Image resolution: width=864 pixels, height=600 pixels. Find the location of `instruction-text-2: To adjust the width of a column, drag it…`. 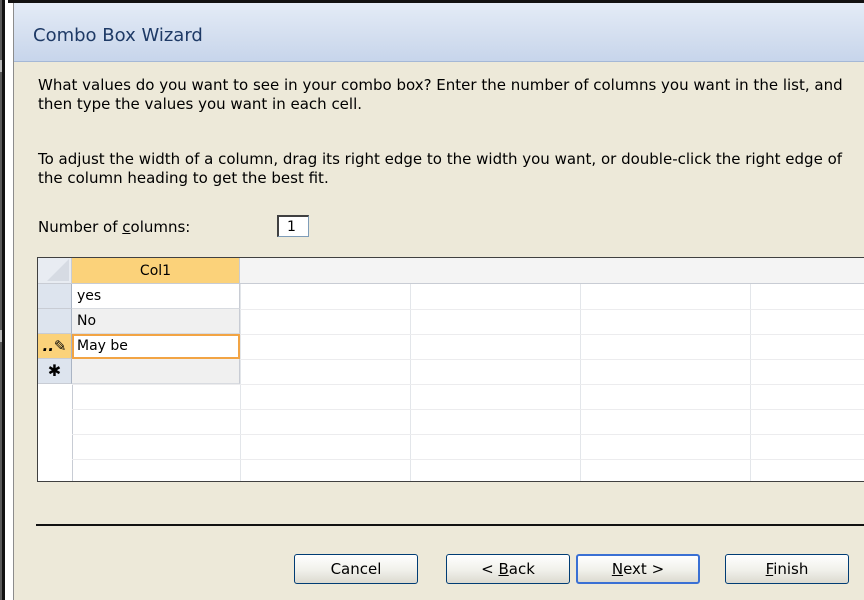

instruction-text-2: To adjust the width of a column, drag it… is located at coordinates (440, 168).